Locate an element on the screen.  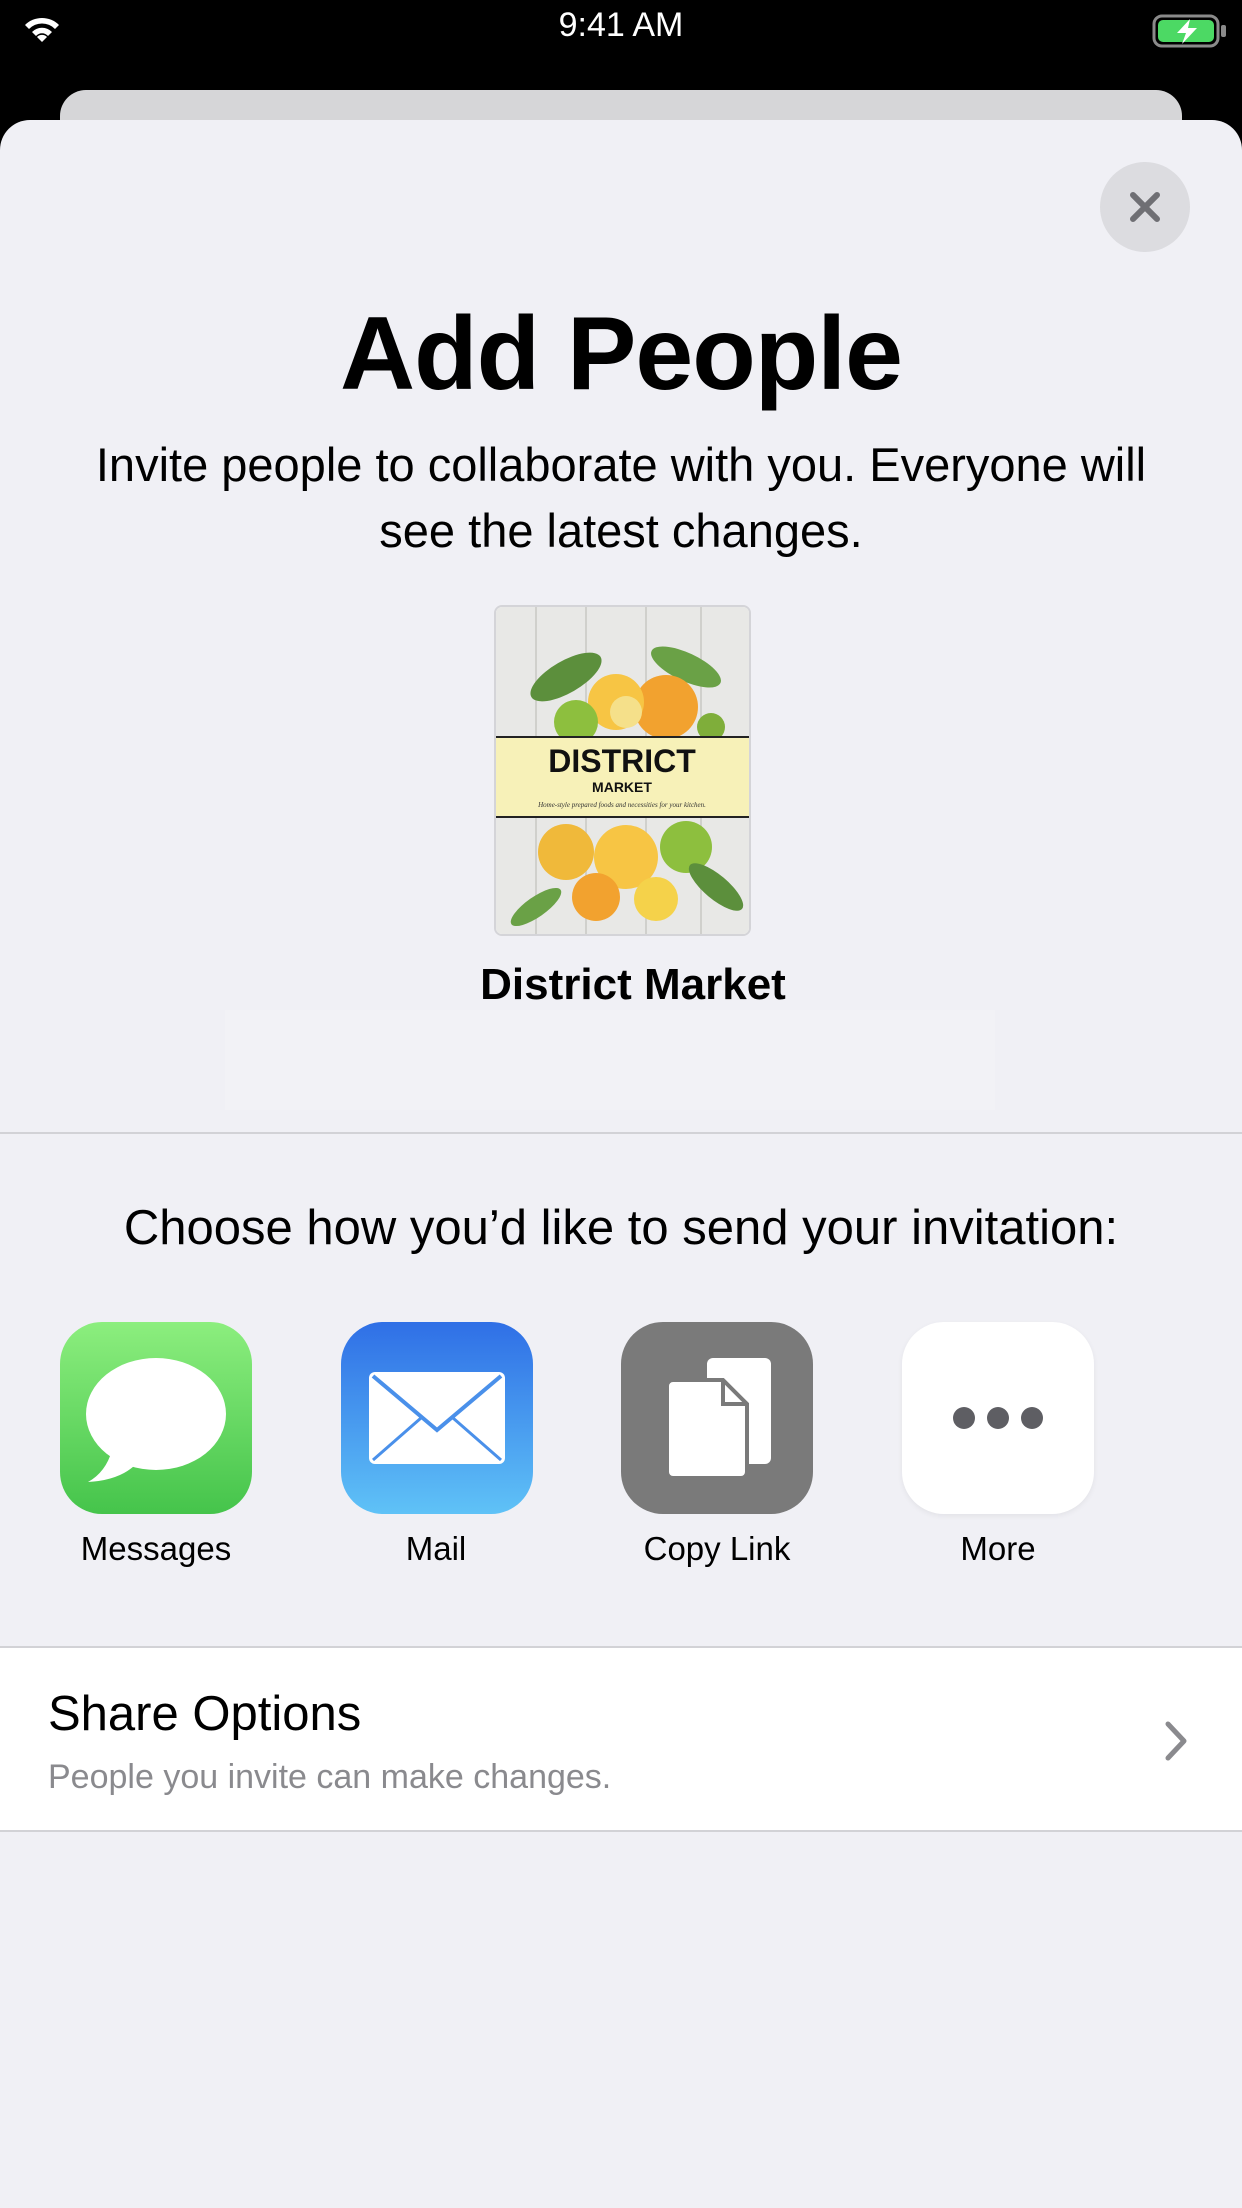
page-title: Add People is located at coordinates (621, 354).